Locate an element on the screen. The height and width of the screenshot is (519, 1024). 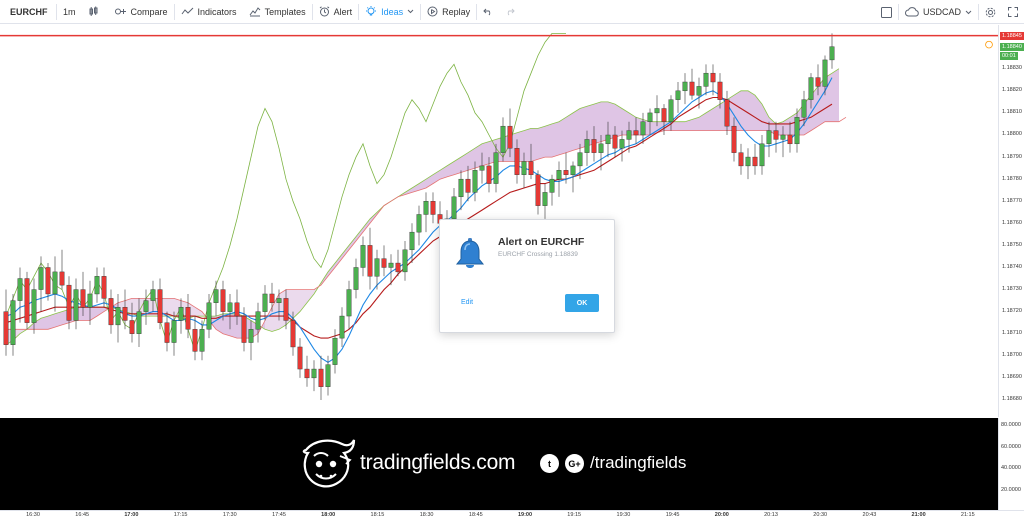
fullscreen-button is located at coordinates (1013, 12).